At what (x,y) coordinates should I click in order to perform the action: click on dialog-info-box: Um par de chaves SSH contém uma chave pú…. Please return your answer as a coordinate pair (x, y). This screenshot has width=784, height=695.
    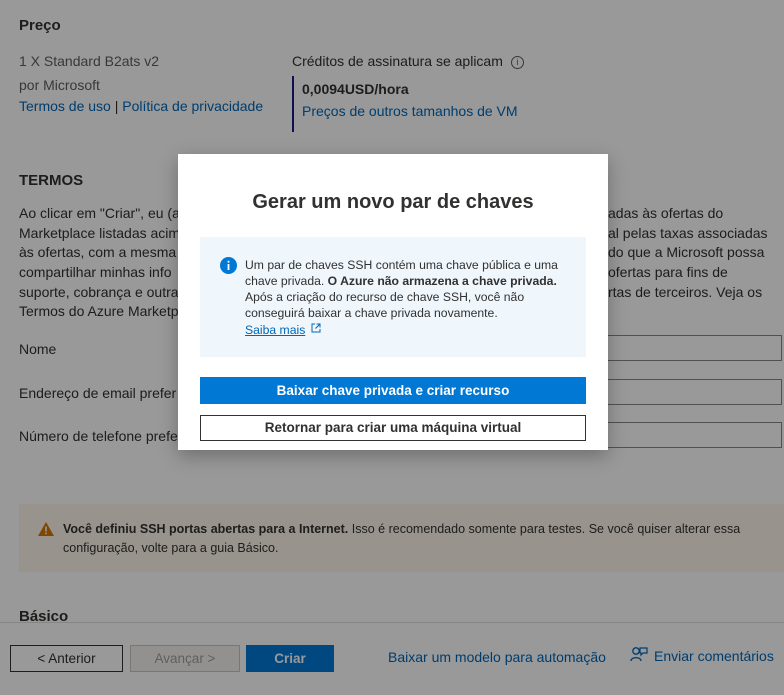
    Looking at the image, I should click on (393, 297).